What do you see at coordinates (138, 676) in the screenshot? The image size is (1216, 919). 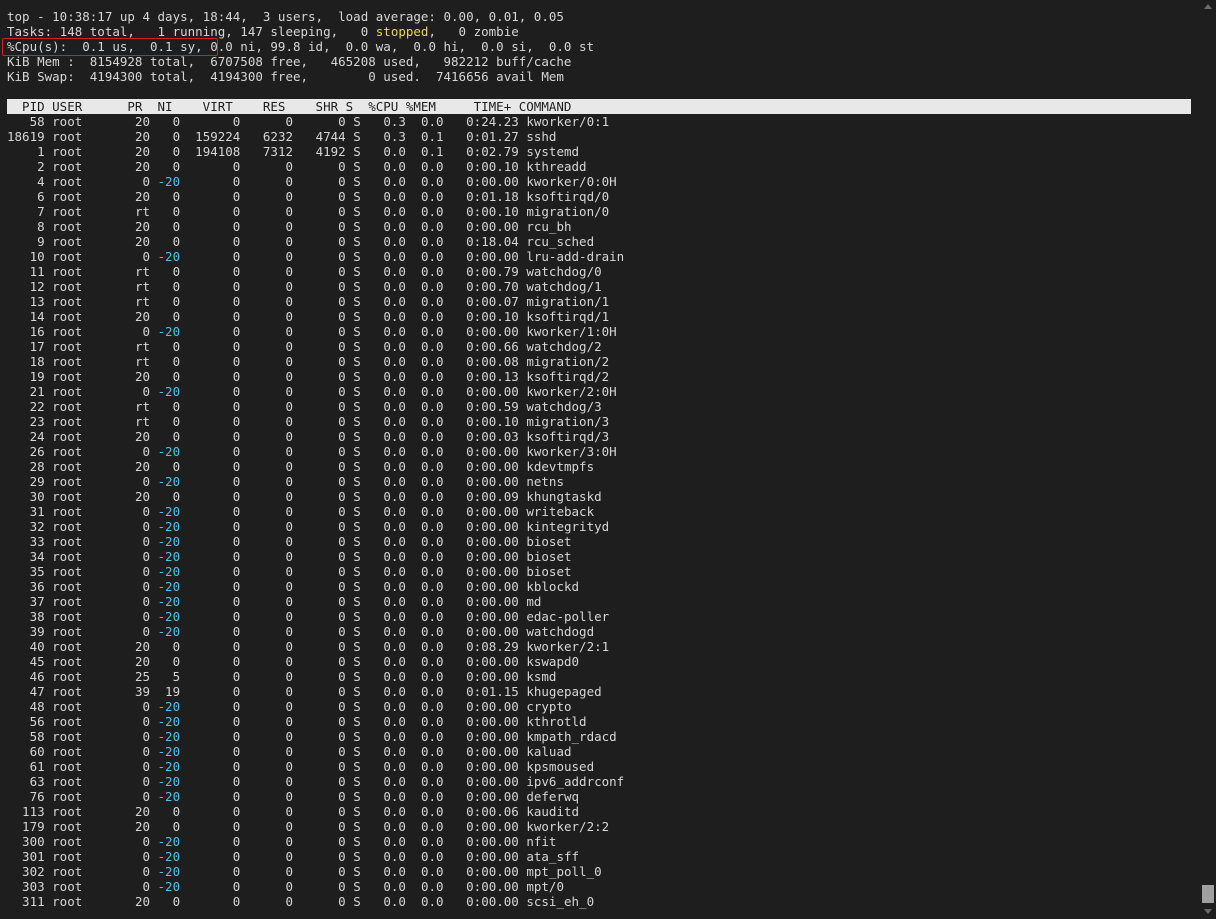 I see `process-pr: 25` at bounding box center [138, 676].